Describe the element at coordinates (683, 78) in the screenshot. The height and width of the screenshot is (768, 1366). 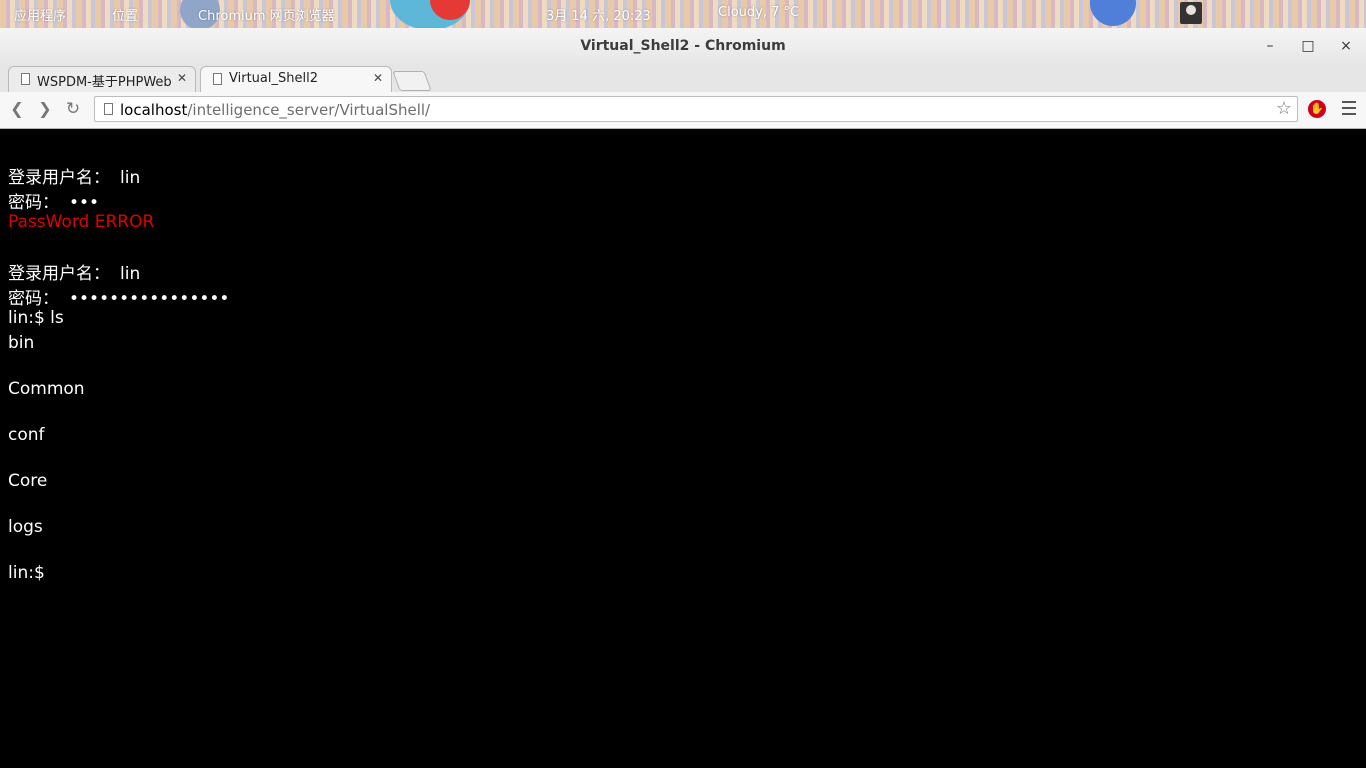
I see `tab-strip: WSPDM-基于PHPWeb ✕ Virtual_Shell2 ✕` at that location.